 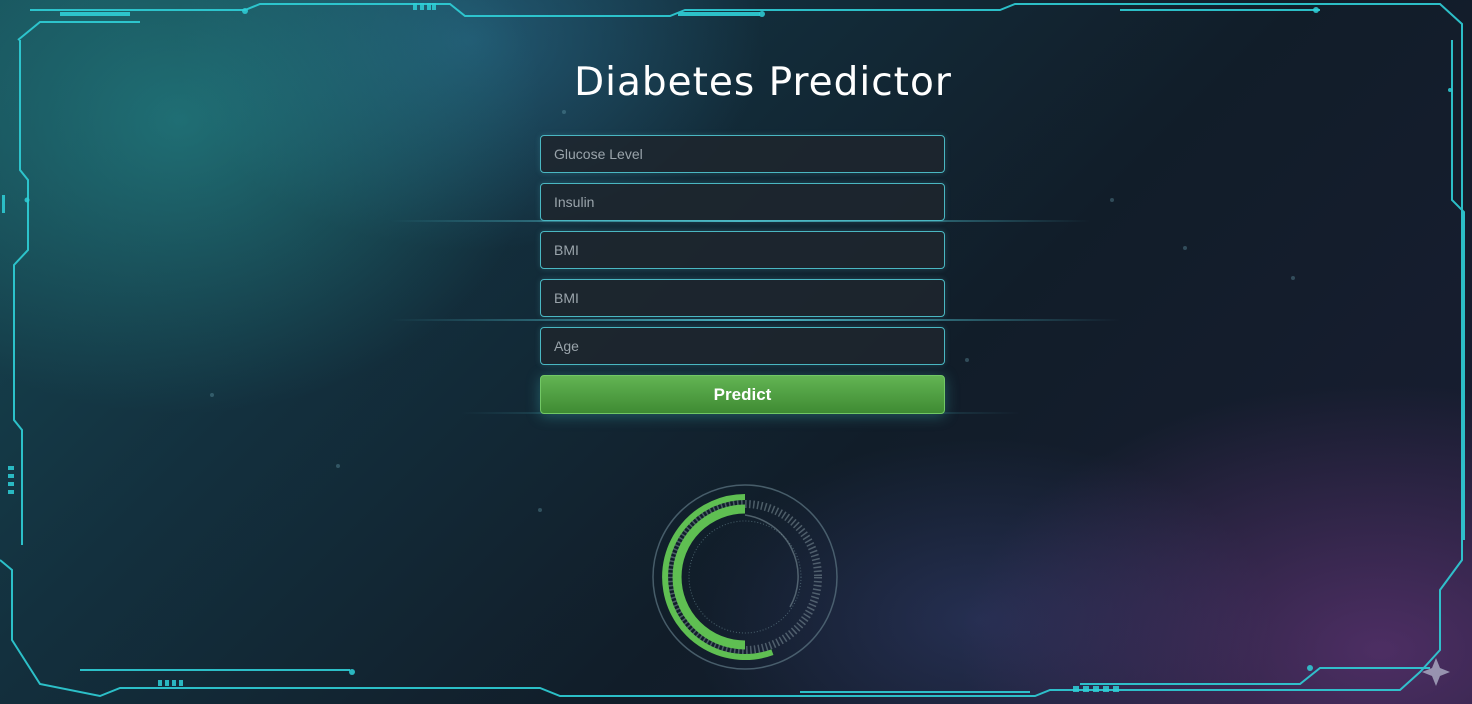 What do you see at coordinates (742, 298) in the screenshot?
I see `bmi-input-second` at bounding box center [742, 298].